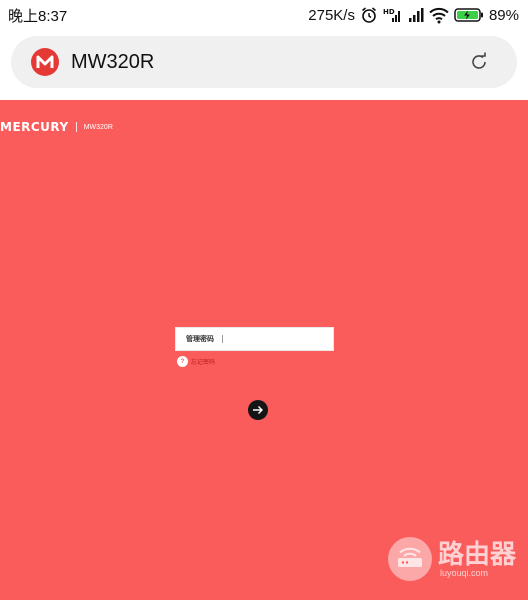 The image size is (528, 600). I want to click on password-label: 管理密码, so click(200, 339).